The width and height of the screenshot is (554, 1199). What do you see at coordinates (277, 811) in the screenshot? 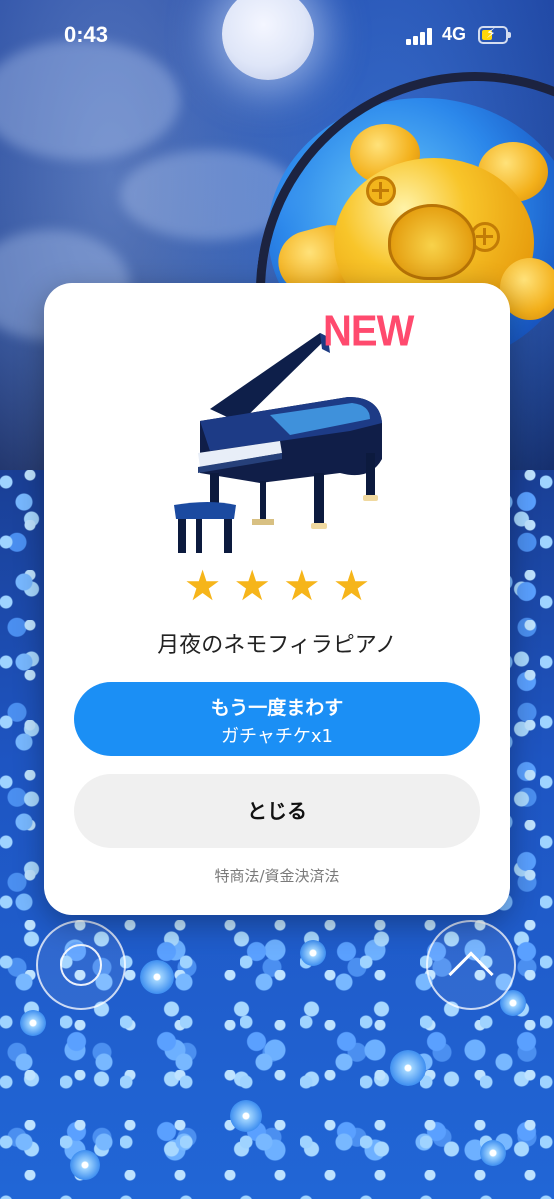
I see `close-button: とじる` at bounding box center [277, 811].